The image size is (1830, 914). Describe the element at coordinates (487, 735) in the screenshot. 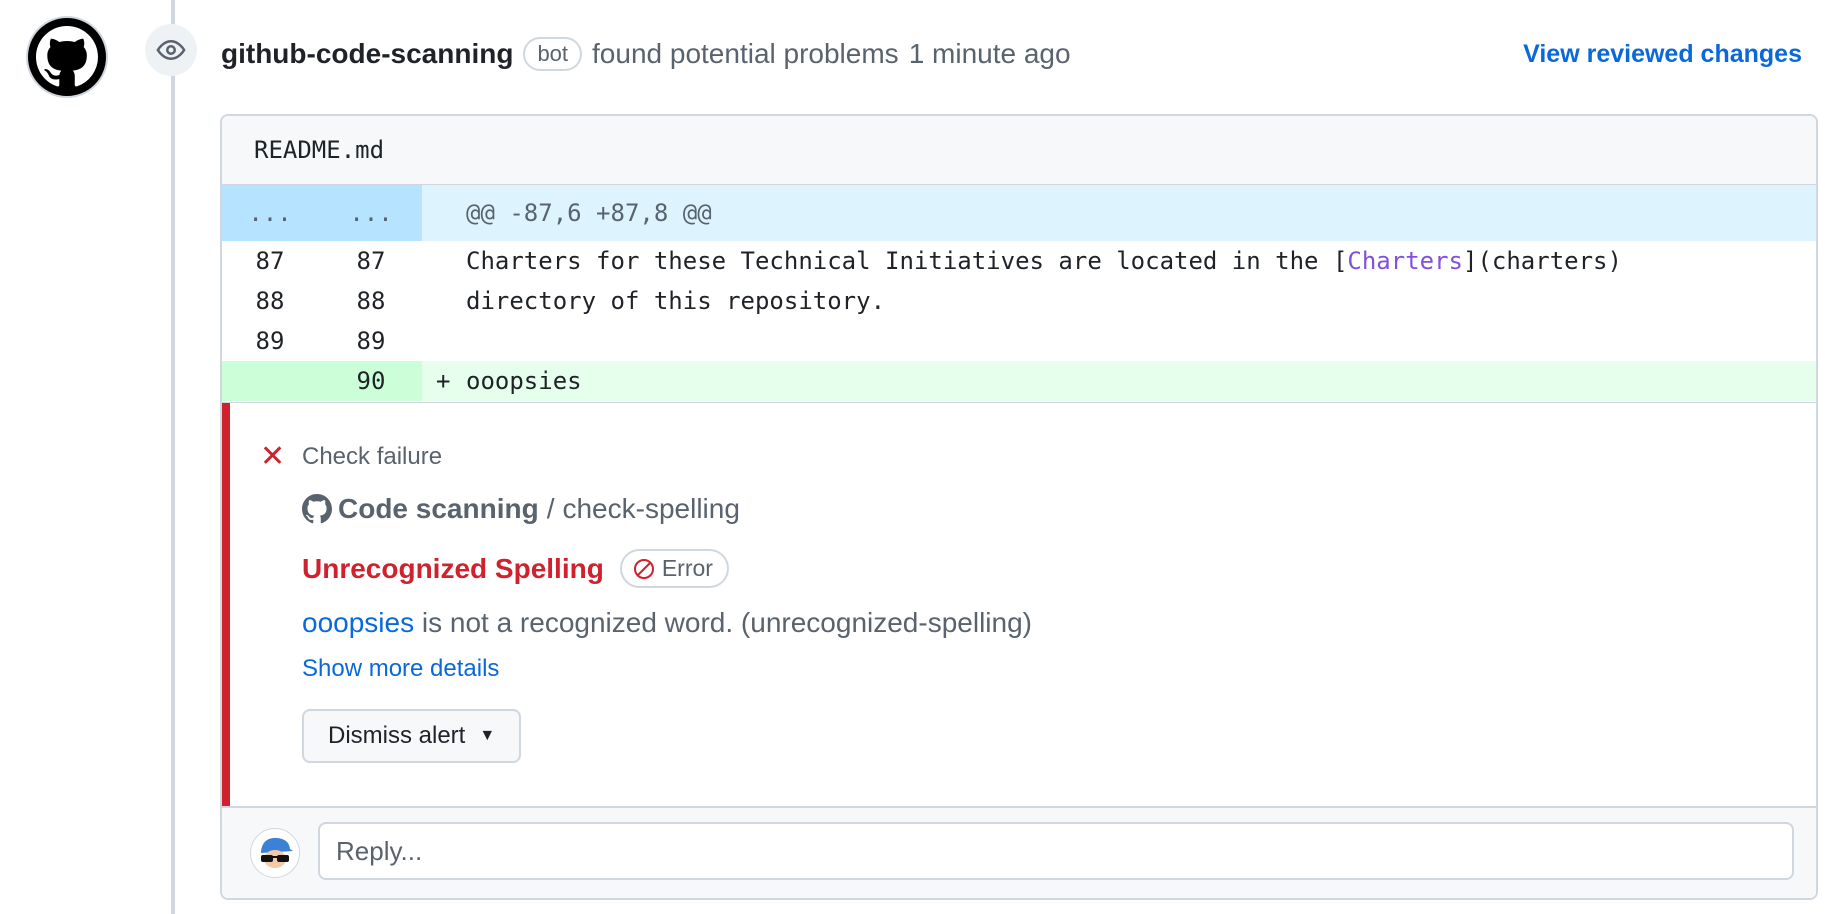

I see `triangle-down-icon: ▼` at that location.